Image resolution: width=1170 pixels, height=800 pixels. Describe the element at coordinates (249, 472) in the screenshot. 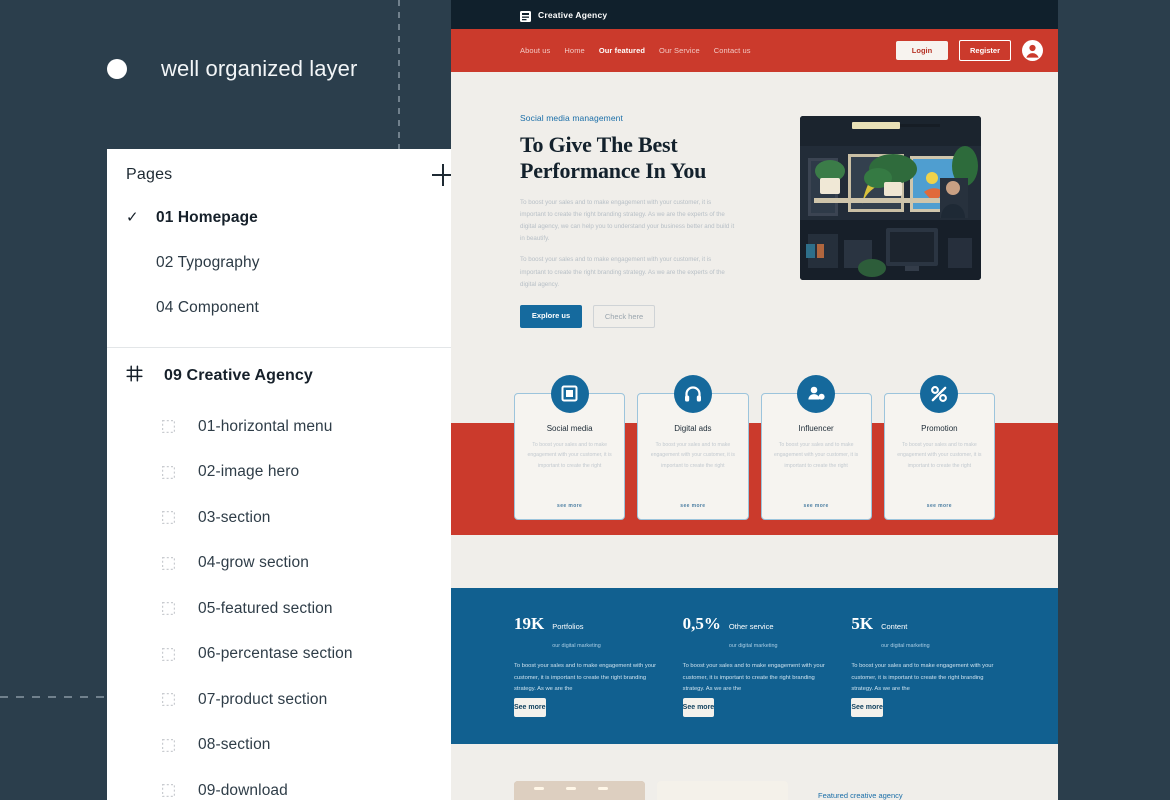

I see `layer-item-label: 02-image hero` at that location.